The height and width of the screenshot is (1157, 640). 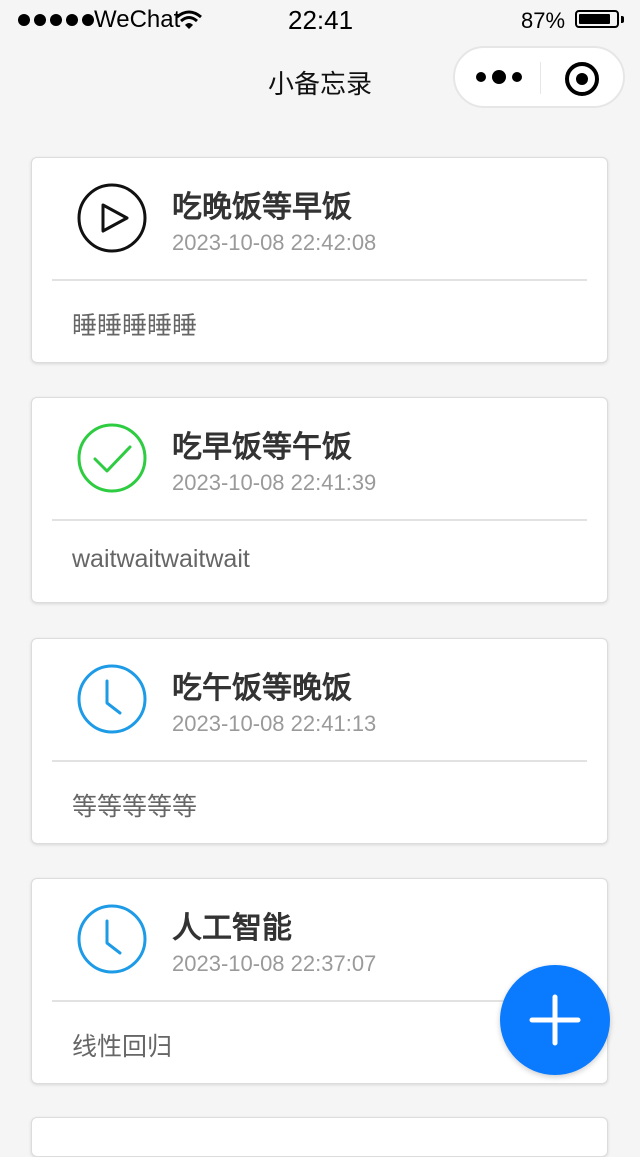 What do you see at coordinates (112, 218) in the screenshot?
I see `play-icon` at bounding box center [112, 218].